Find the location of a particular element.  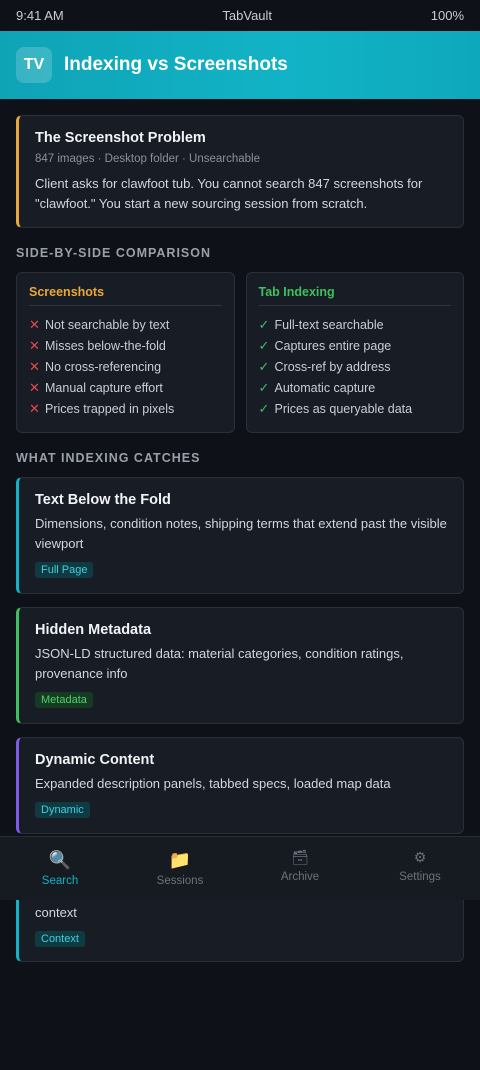

list-item: ✓ Full-text searchable is located at coordinates (355, 324).